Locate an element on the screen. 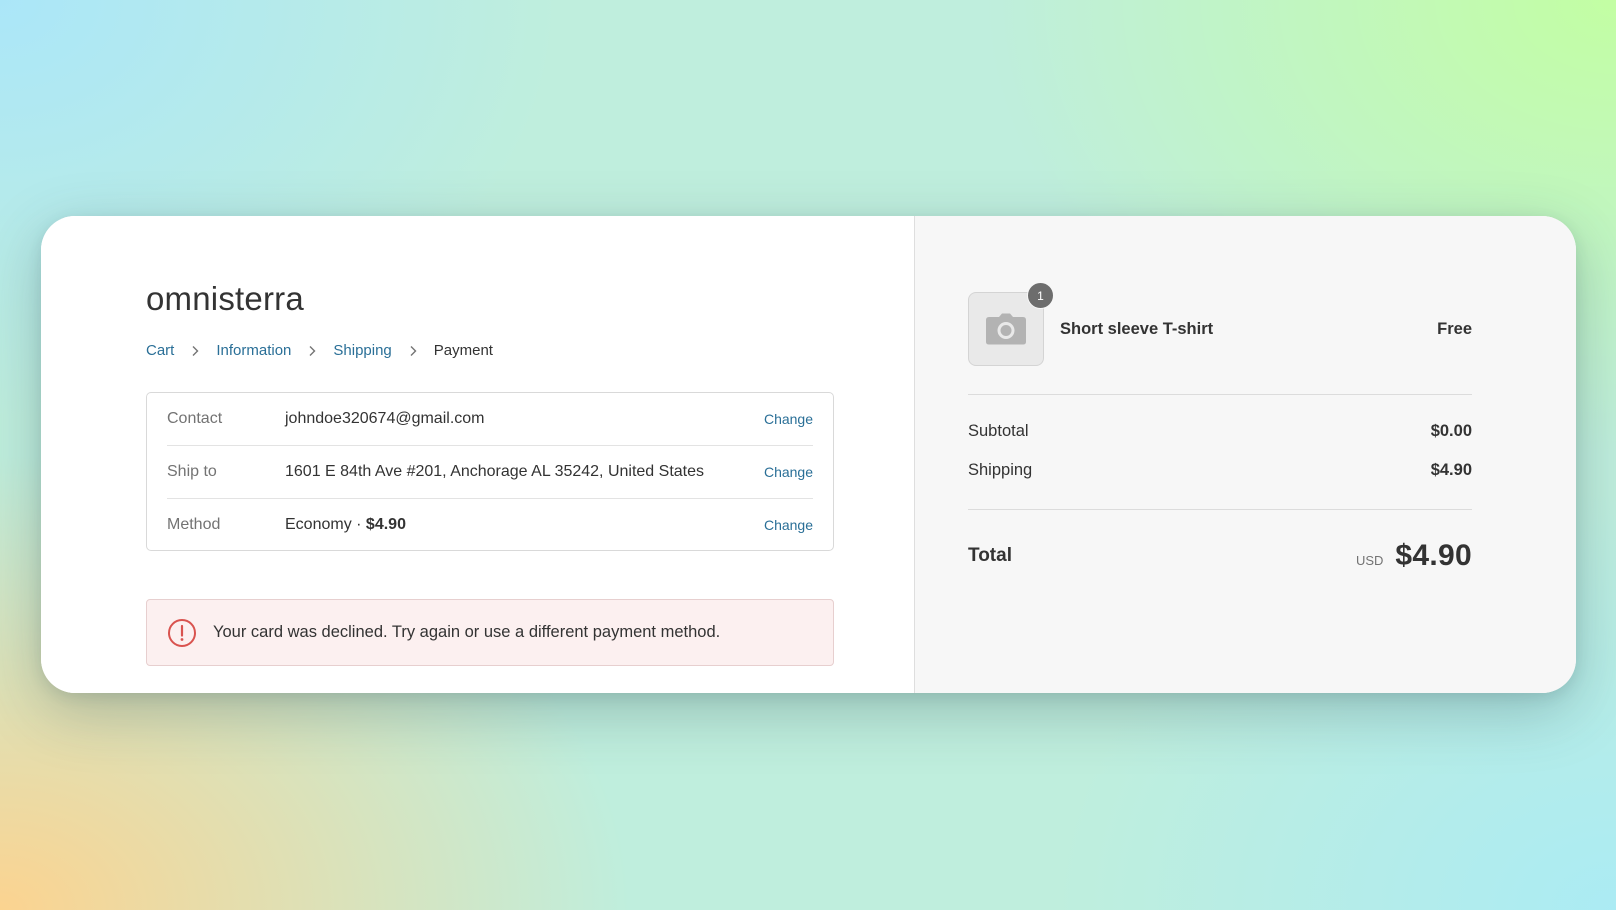 This screenshot has height=910, width=1616. review-row-contact: Contact johndoe320674@gmail.com Change is located at coordinates (490, 419).